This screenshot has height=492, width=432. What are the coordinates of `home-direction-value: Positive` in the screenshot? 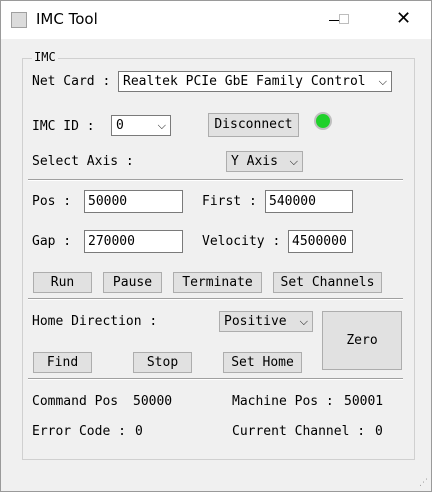 It's located at (255, 321).